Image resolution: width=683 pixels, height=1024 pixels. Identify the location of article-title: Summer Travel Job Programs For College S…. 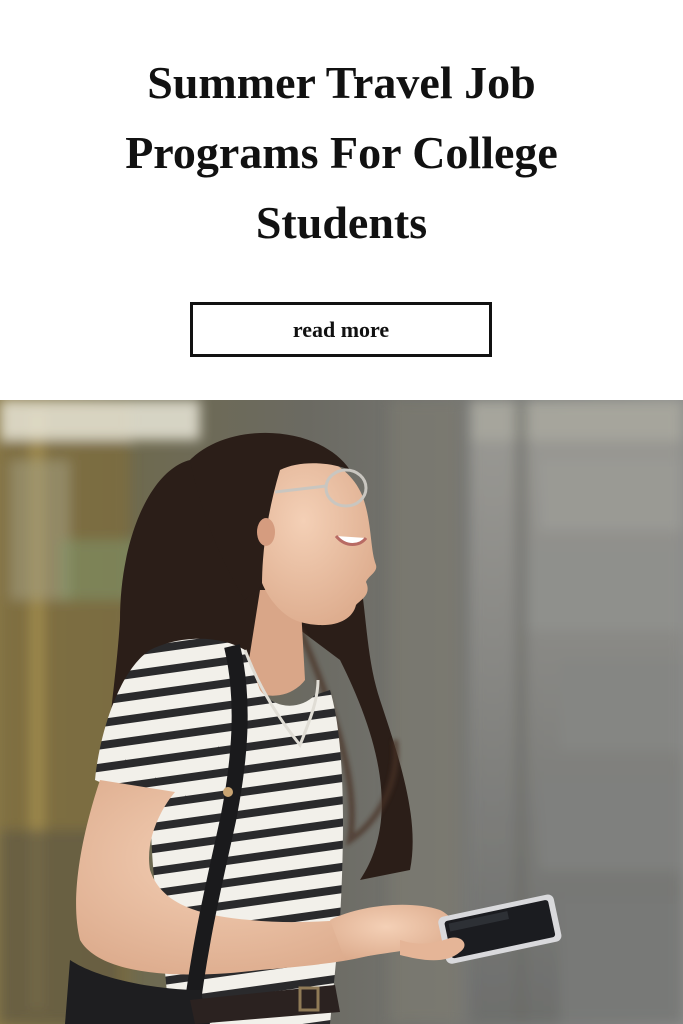
(341, 152).